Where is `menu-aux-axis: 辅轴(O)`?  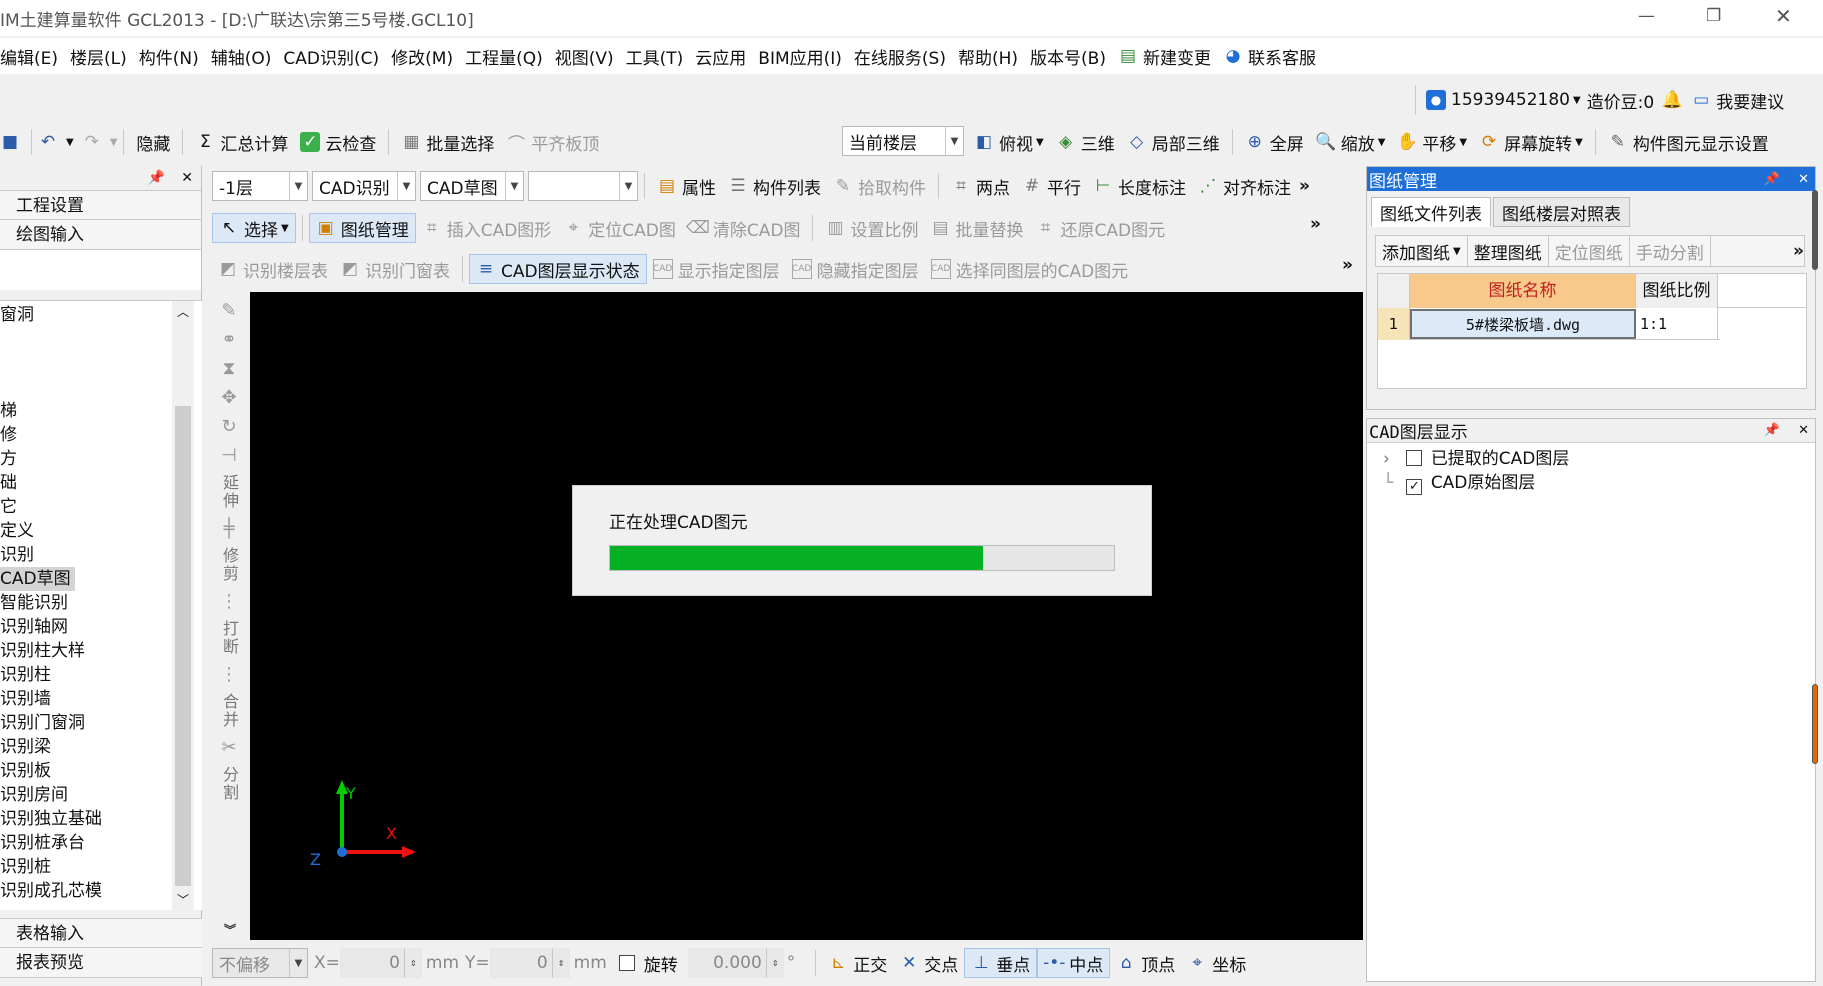
menu-aux-axis: 辅轴(O) is located at coordinates (241, 56).